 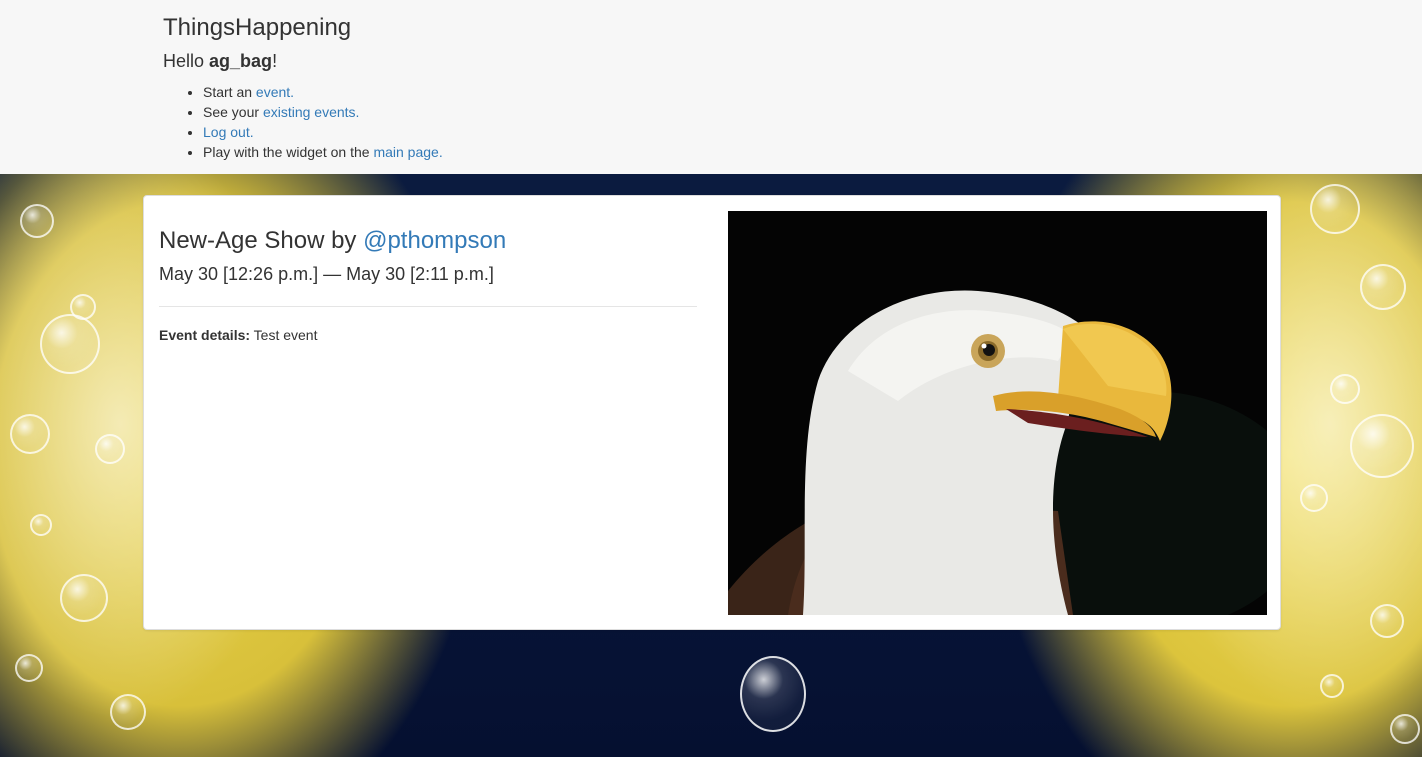 I want to click on nav-item-start-event: Start an event., so click(x=323, y=92).